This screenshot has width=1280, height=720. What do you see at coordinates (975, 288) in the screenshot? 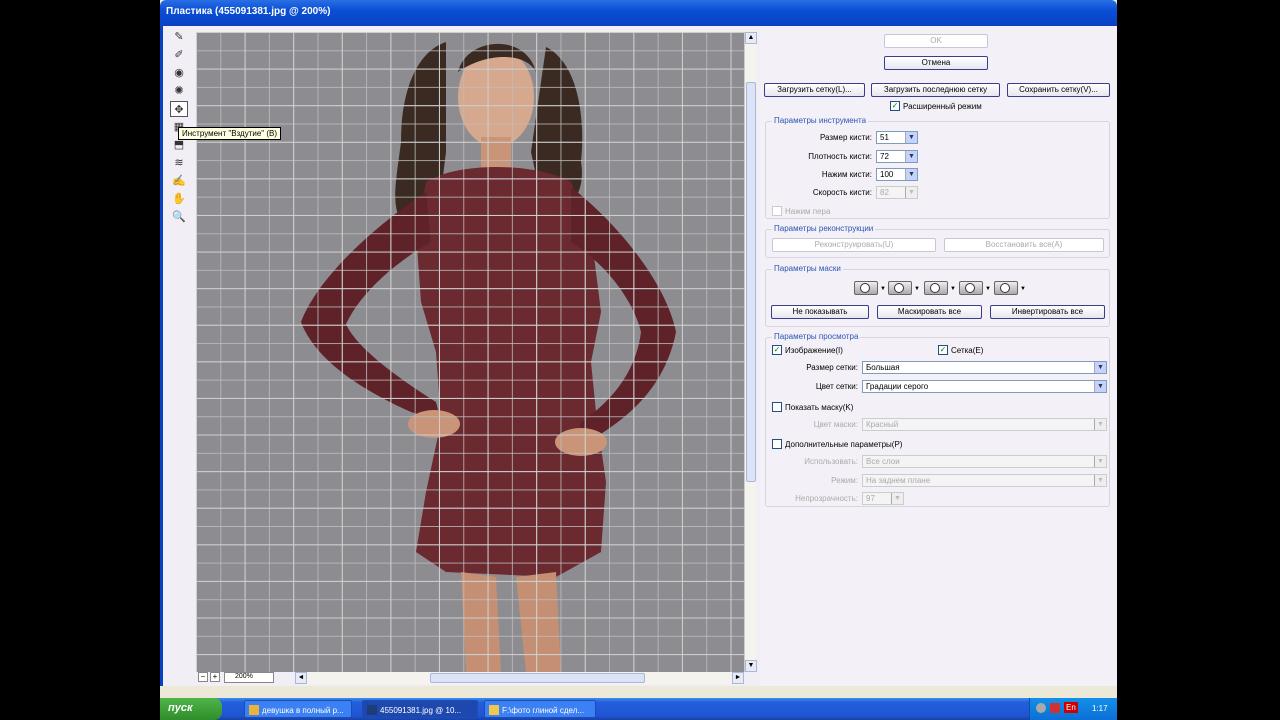
I see `mask-intersect-icon: ▼` at bounding box center [975, 288].